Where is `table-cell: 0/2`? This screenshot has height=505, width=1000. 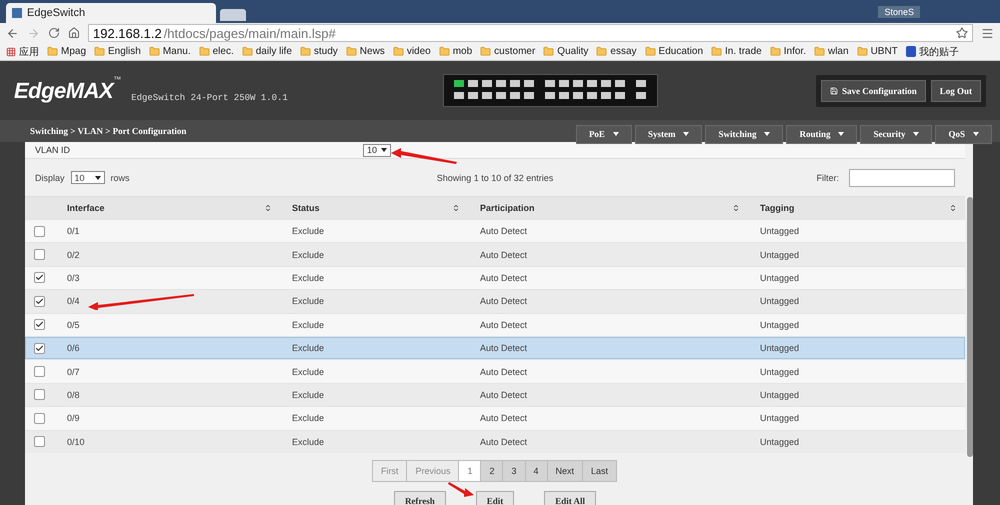 table-cell: 0/2 is located at coordinates (73, 255).